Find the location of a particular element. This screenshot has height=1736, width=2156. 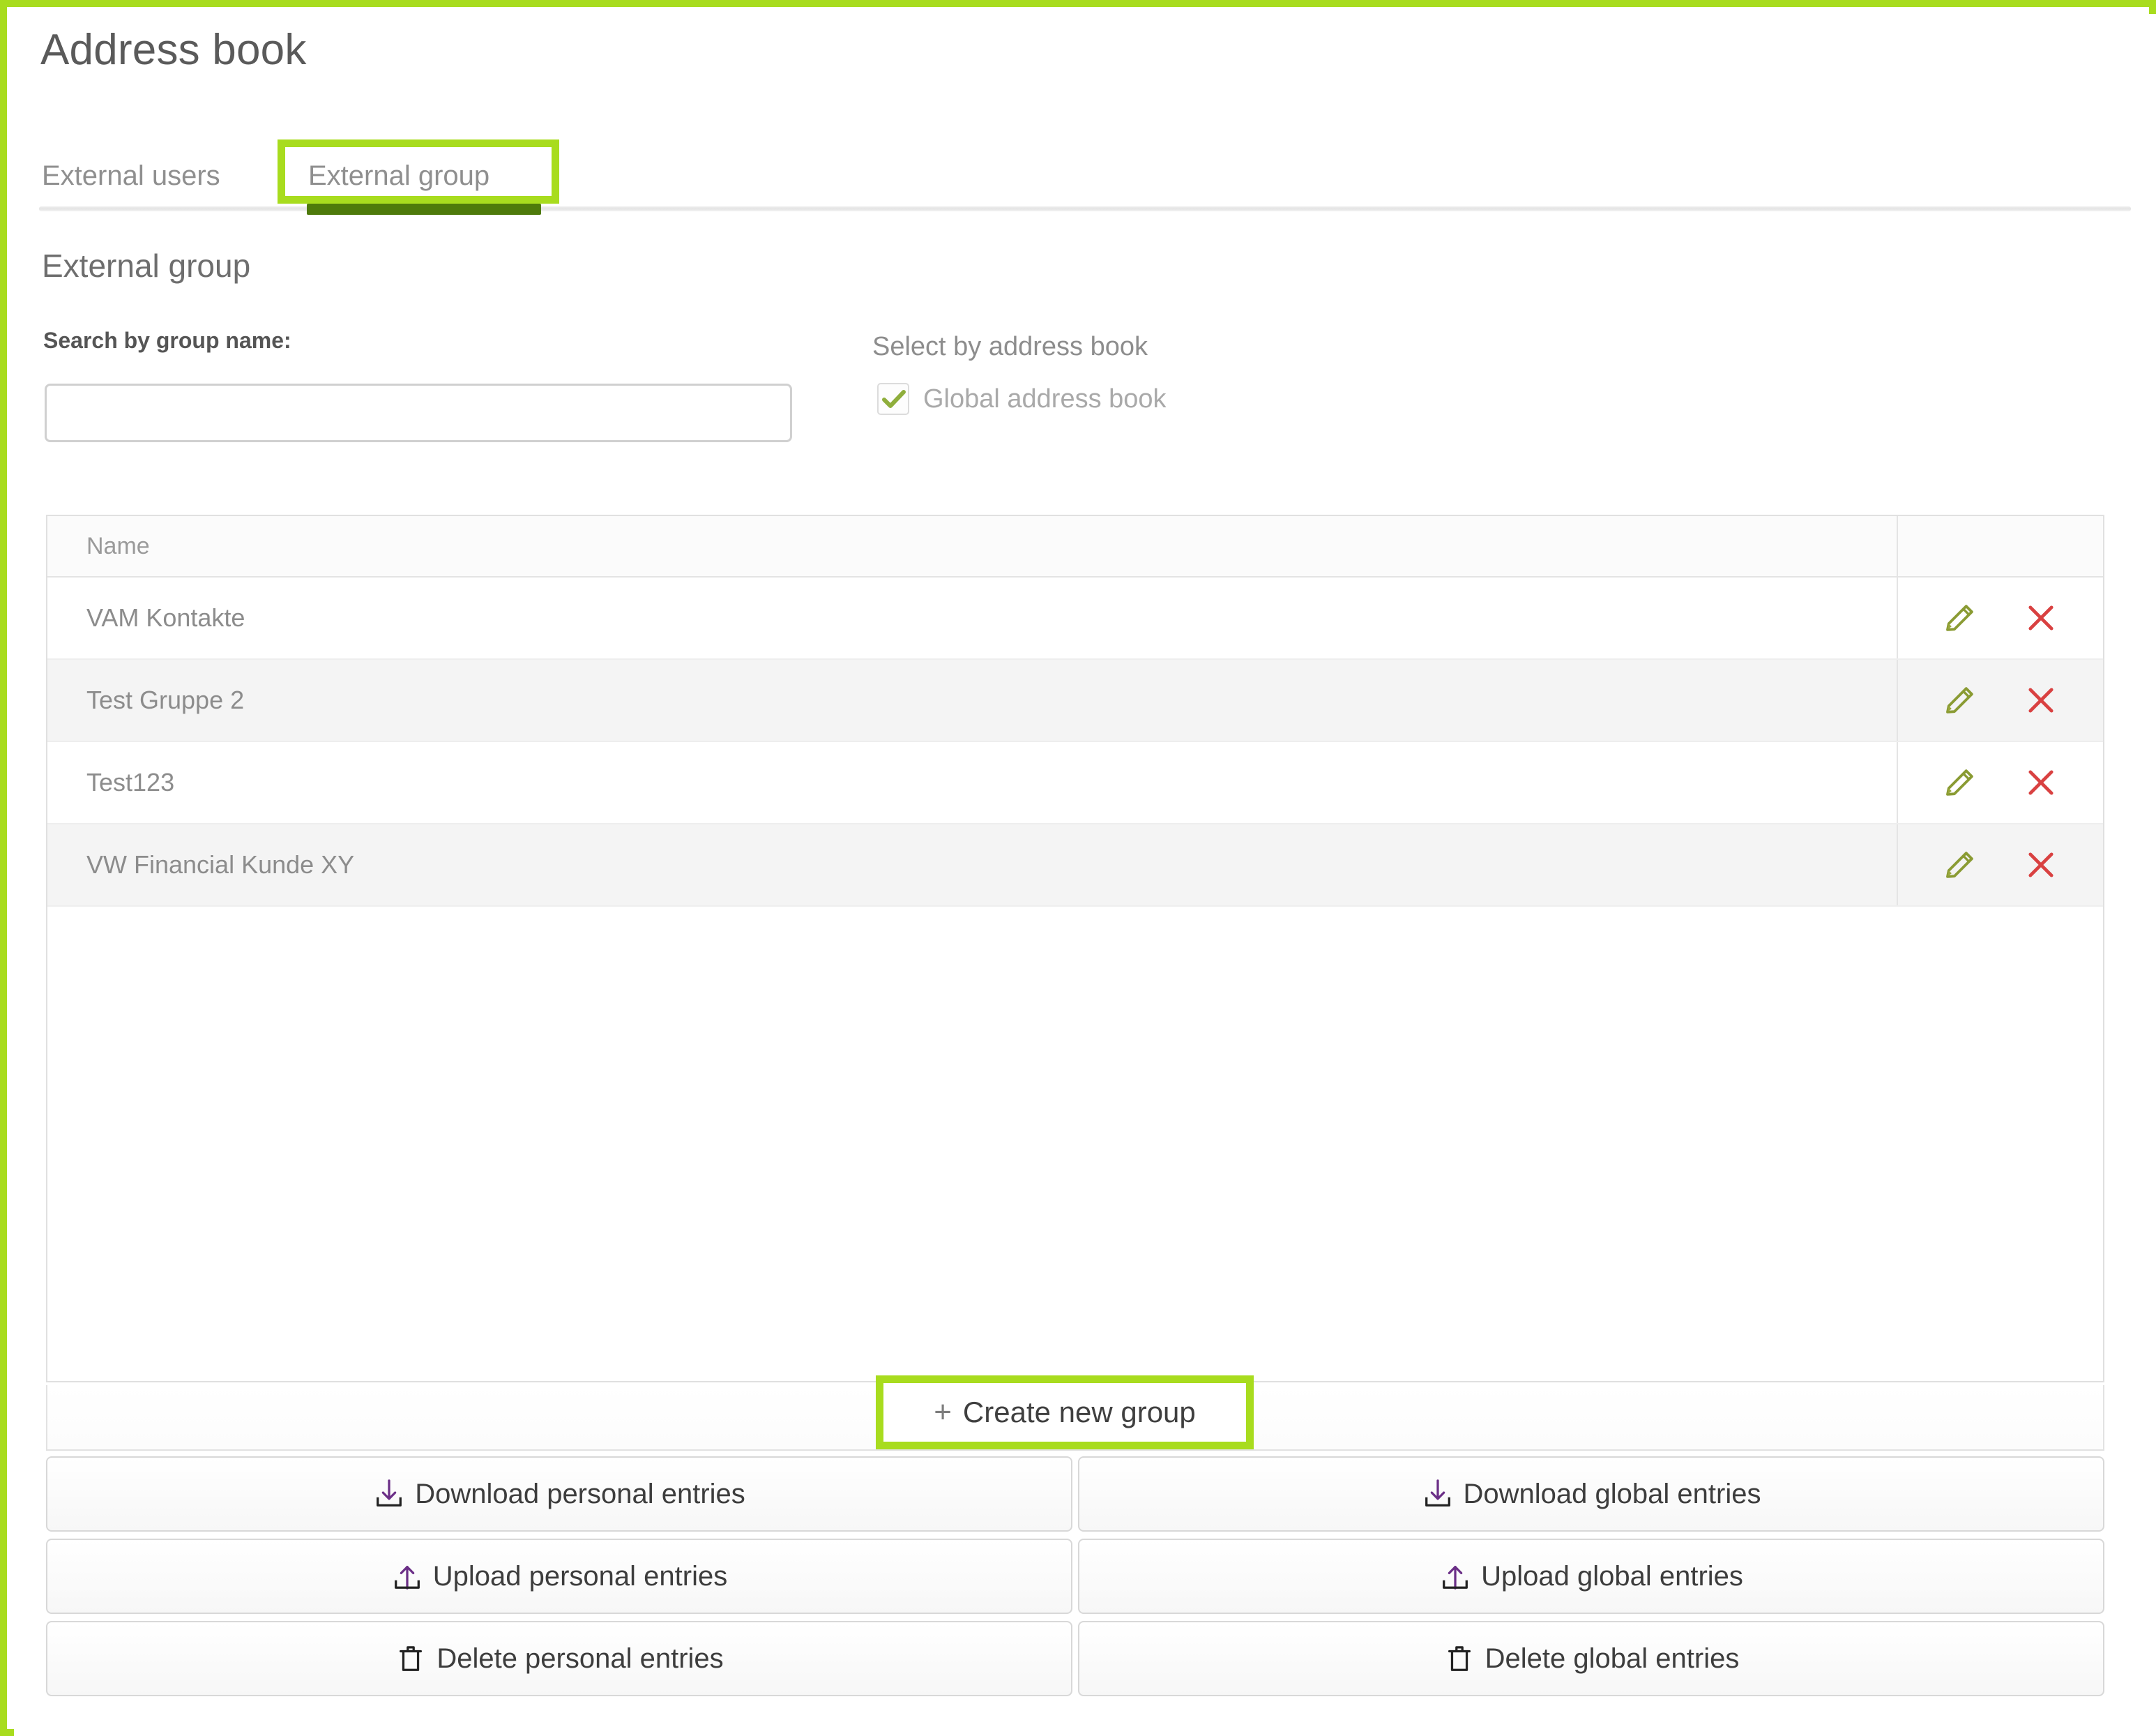

delete-global-entries-button: Delete global entries is located at coordinates (1591, 1658).